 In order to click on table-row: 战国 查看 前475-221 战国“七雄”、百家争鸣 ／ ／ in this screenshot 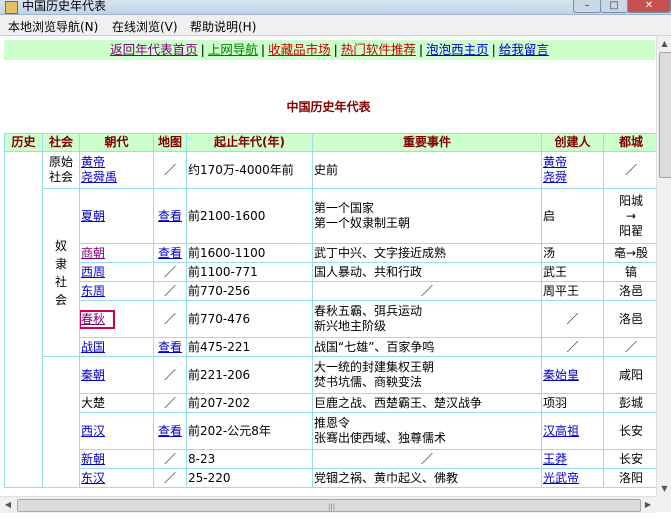, I will do `click(330, 347)`.